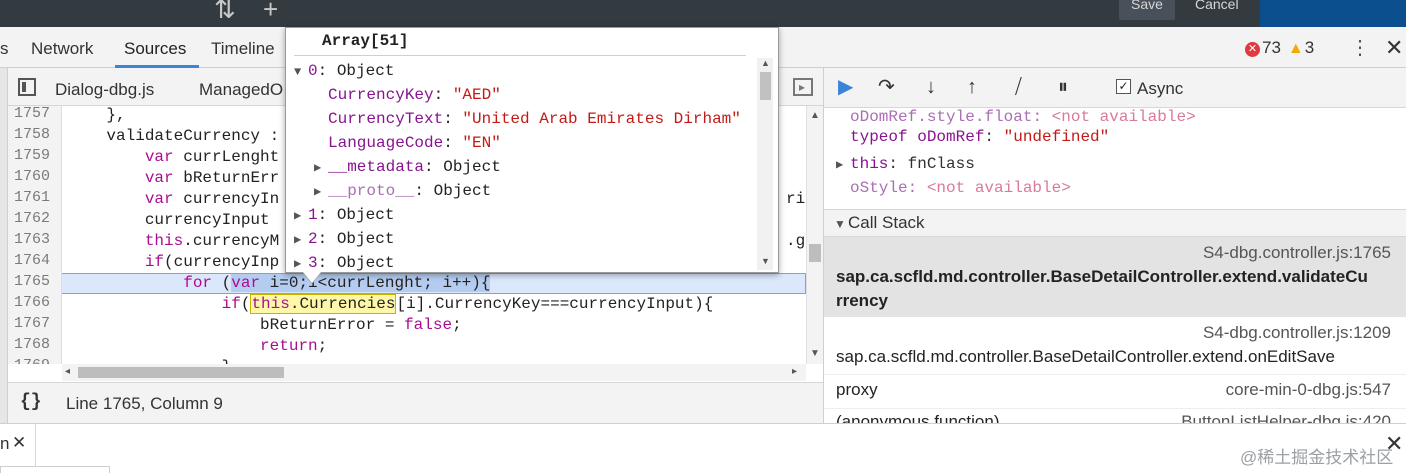  What do you see at coordinates (35, 325) in the screenshot?
I see `line-number: 1767` at bounding box center [35, 325].